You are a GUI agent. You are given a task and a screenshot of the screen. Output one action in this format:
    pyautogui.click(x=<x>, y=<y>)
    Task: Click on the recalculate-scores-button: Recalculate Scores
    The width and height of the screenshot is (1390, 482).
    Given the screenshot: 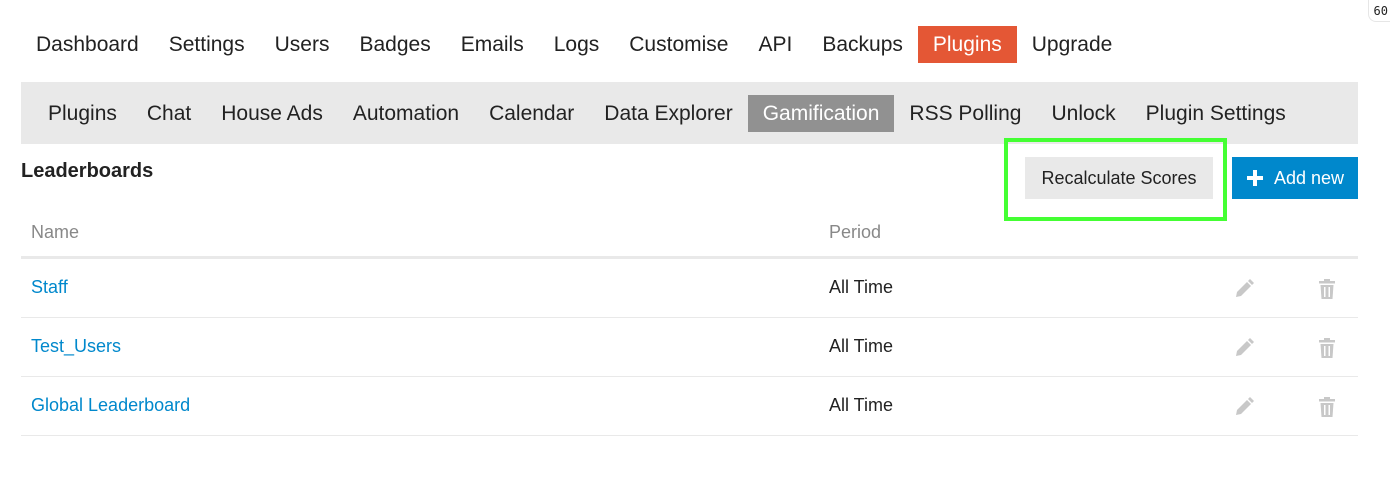 What is the action you would take?
    pyautogui.click(x=1119, y=178)
    